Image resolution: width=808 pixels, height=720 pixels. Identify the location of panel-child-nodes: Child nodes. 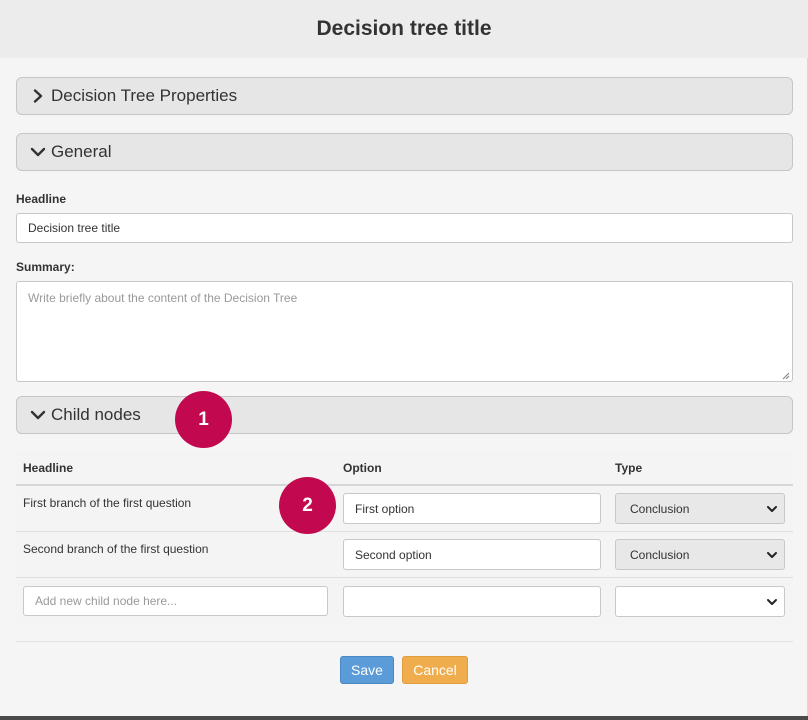
(404, 415).